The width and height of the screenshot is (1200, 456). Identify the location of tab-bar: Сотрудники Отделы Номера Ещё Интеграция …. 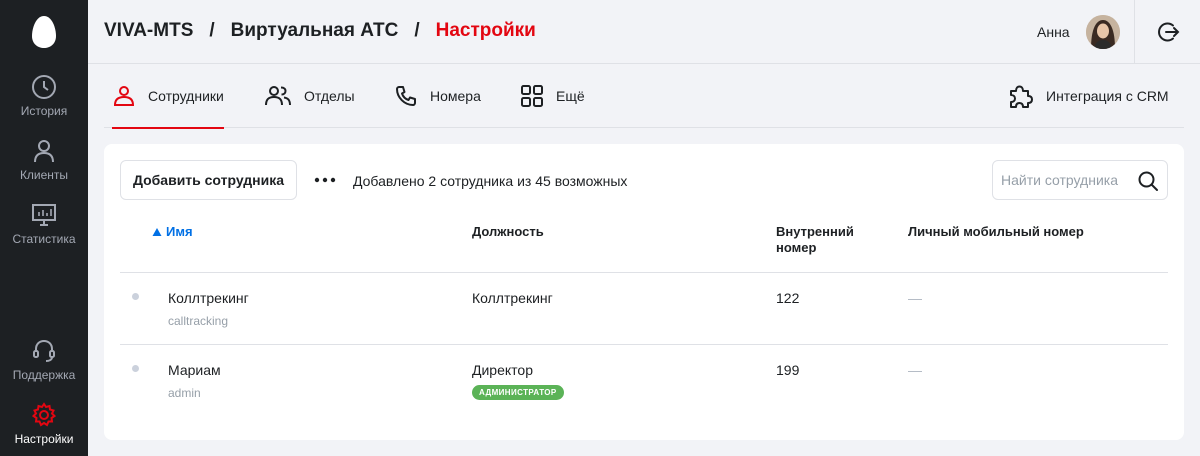
(644, 96).